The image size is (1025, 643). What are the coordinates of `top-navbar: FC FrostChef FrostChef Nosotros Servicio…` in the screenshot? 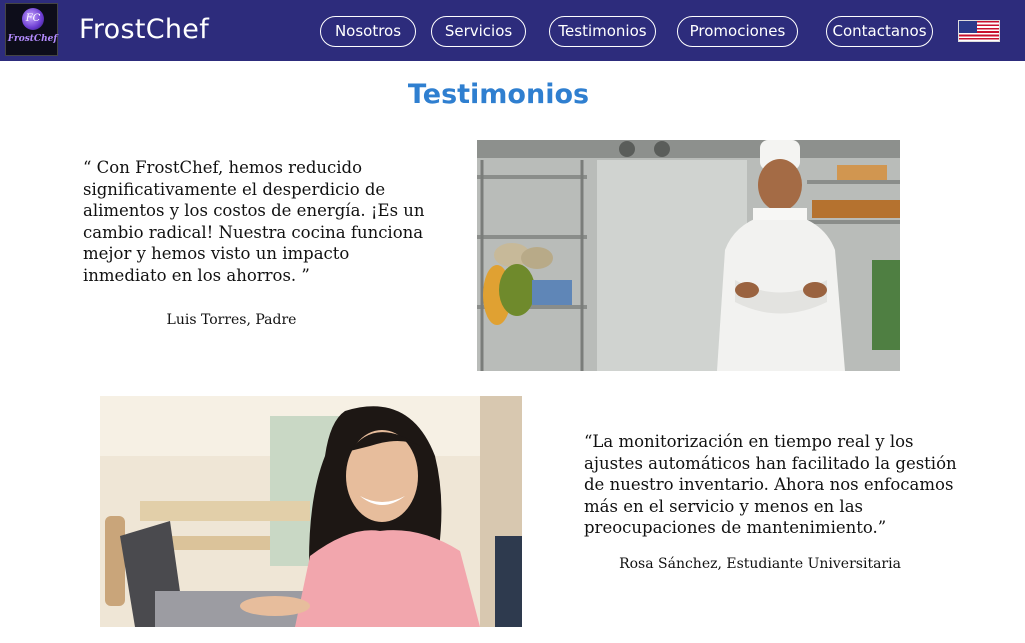 It's located at (512, 30).